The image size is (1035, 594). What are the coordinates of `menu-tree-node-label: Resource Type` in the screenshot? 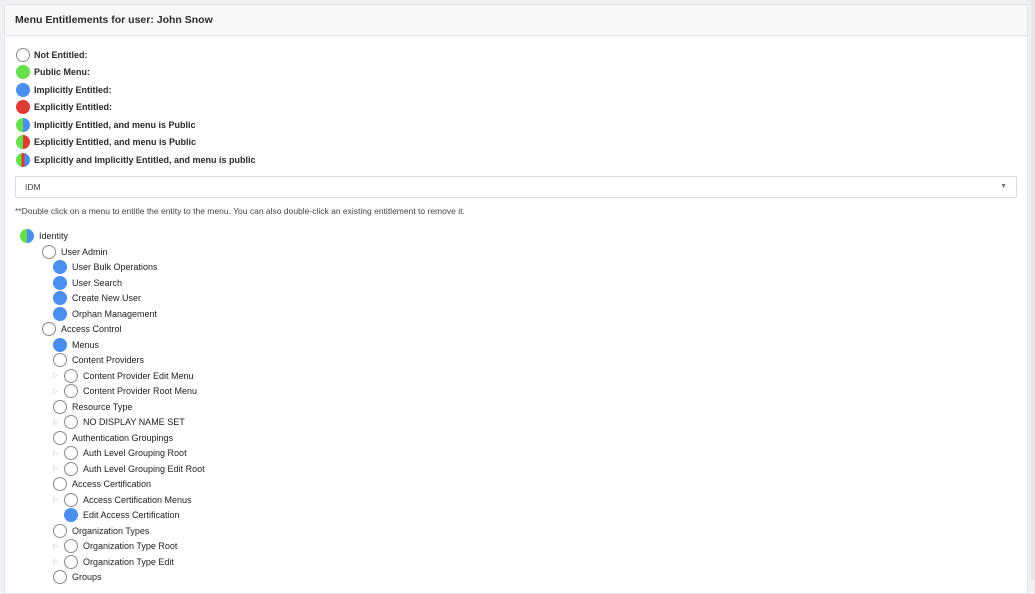 It's located at (102, 406).